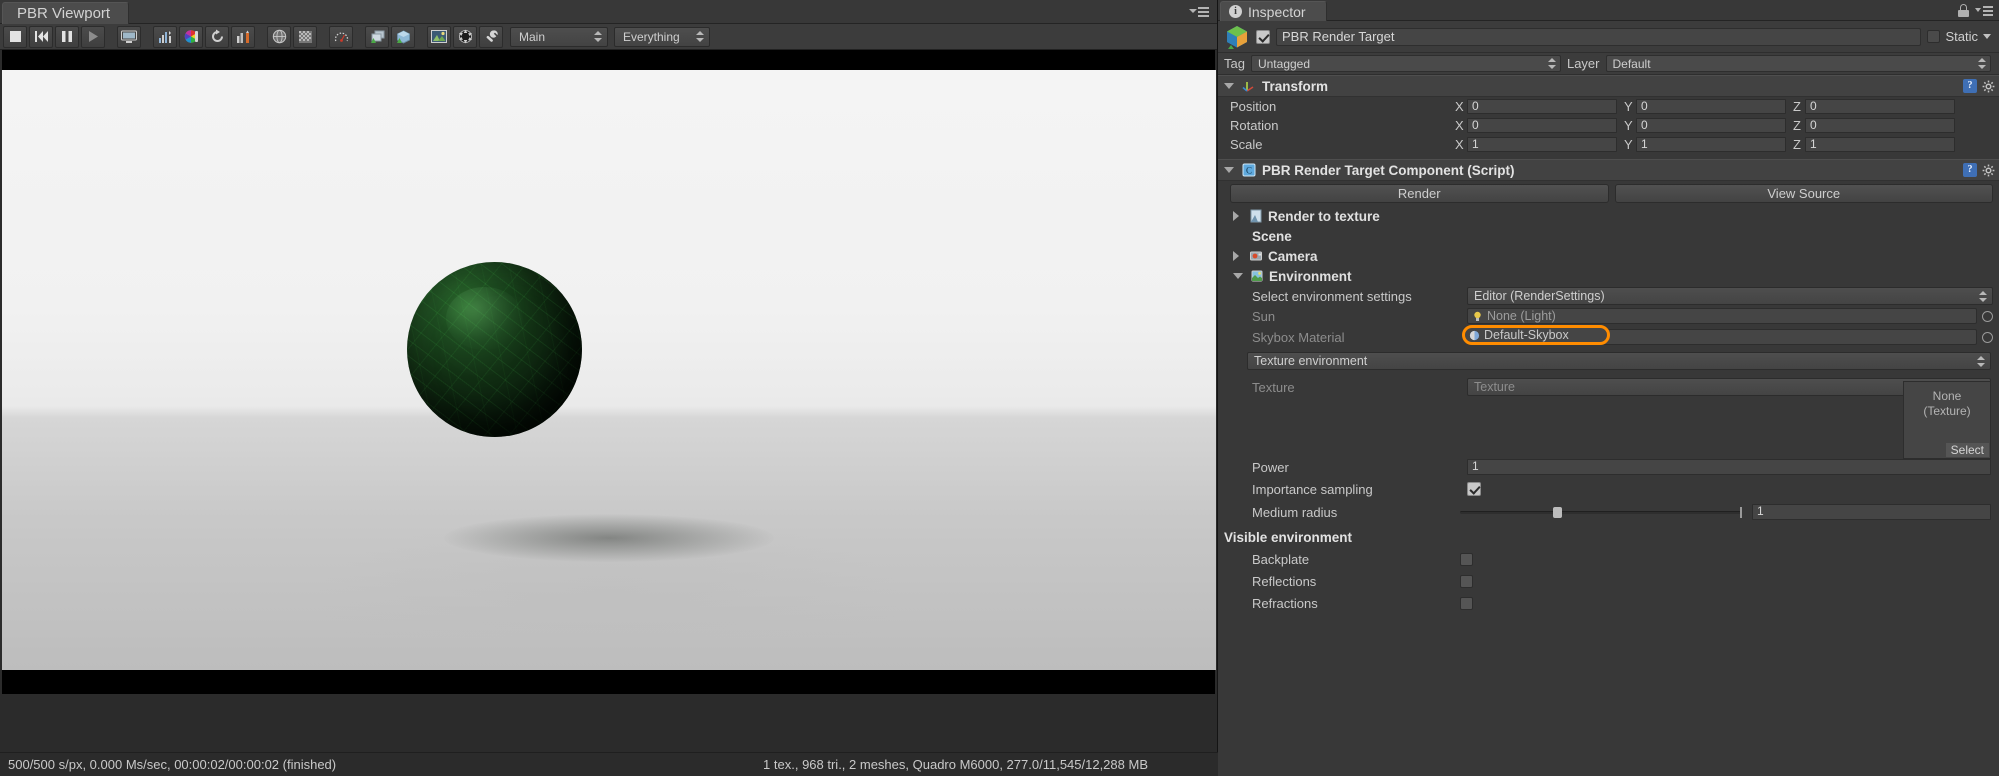  What do you see at coordinates (1608, 216) in the screenshot?
I see `render-to-texture-foldout: Render to texture` at bounding box center [1608, 216].